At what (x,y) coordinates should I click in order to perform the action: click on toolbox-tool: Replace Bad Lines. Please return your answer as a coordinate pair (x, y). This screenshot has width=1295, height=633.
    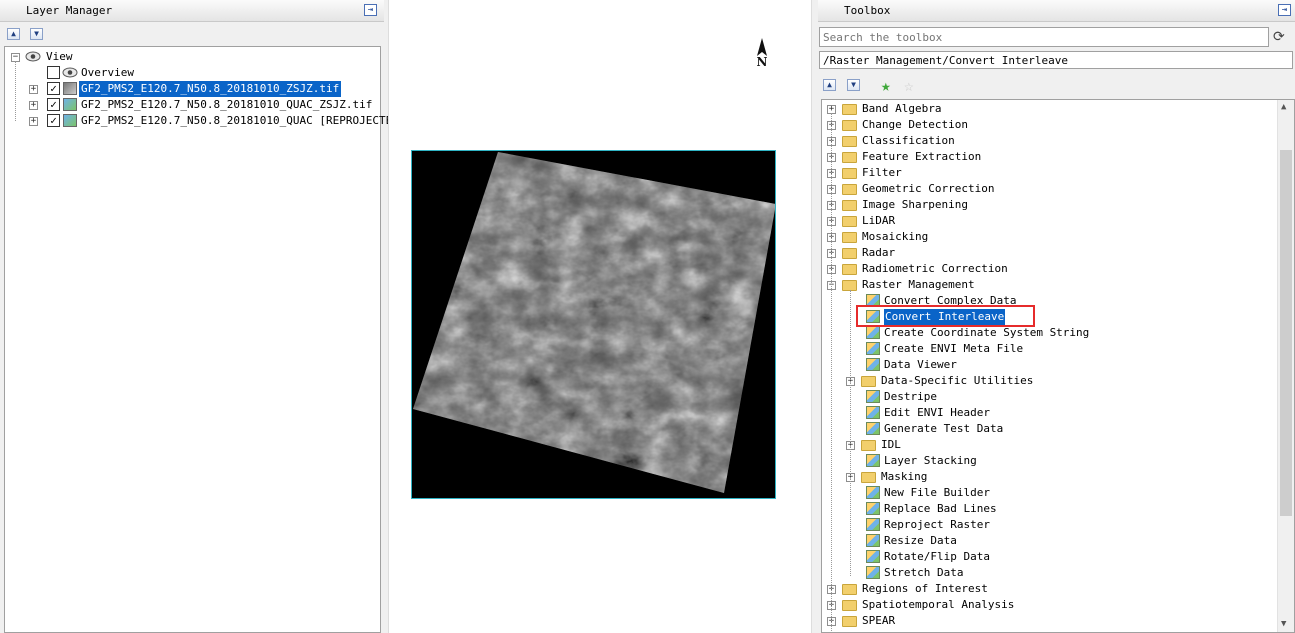
    Looking at the image, I should click on (1051, 509).